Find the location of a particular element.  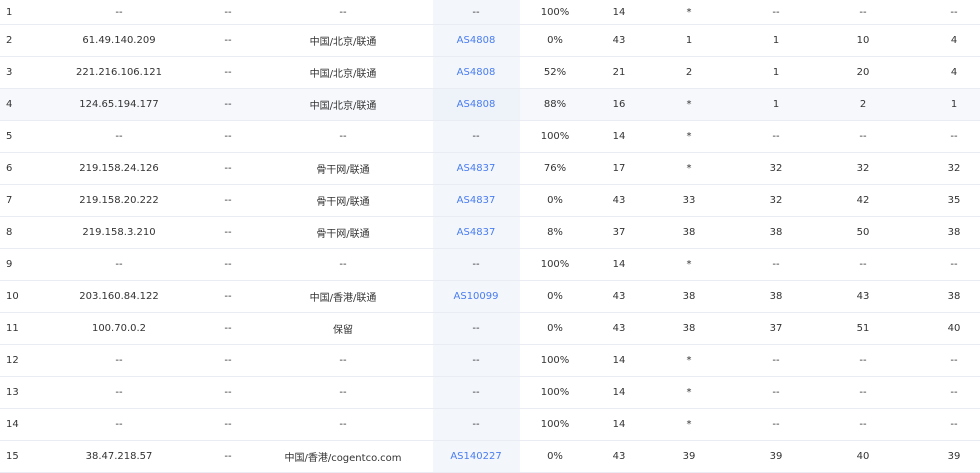

table-row: 14 -- -- -- -- 100% 14 * -- -- -- is located at coordinates (490, 425).